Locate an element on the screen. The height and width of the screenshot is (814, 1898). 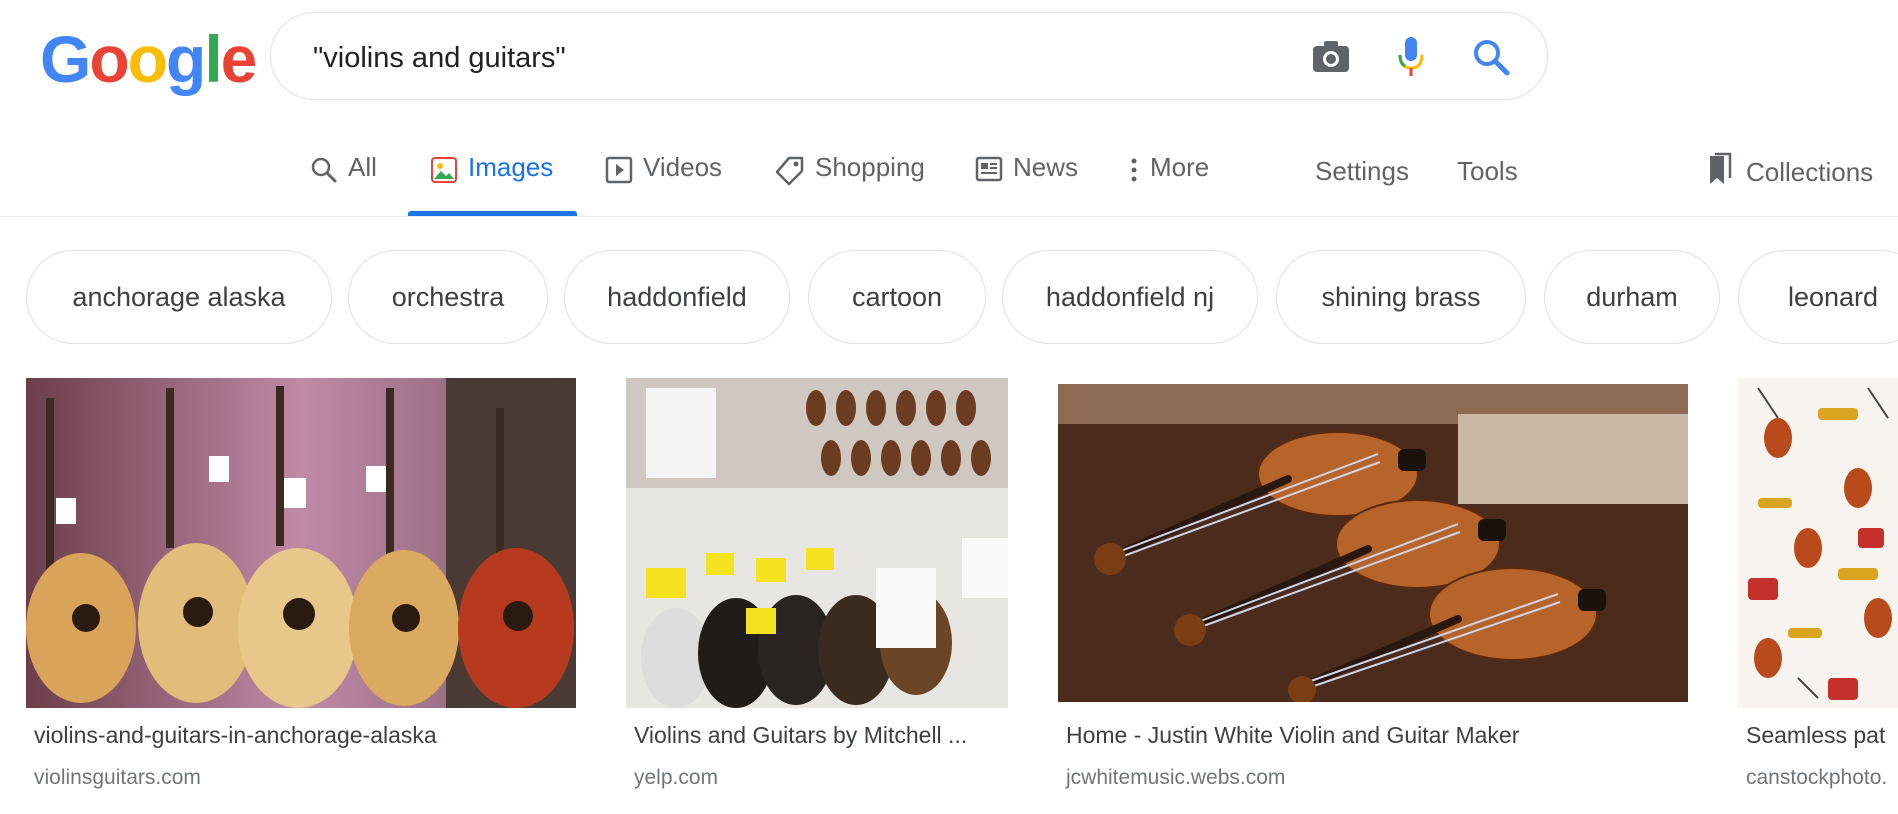
settings-link: Settings is located at coordinates (1362, 171).